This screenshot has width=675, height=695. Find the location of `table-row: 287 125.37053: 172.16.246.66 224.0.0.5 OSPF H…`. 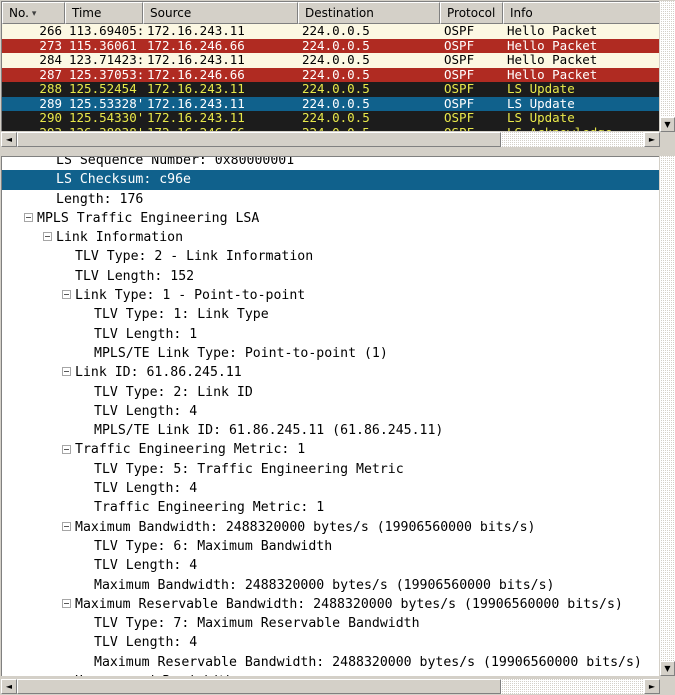

table-row: 287 125.37053: 172.16.246.66 224.0.0.5 OSPF H… is located at coordinates (330, 74).